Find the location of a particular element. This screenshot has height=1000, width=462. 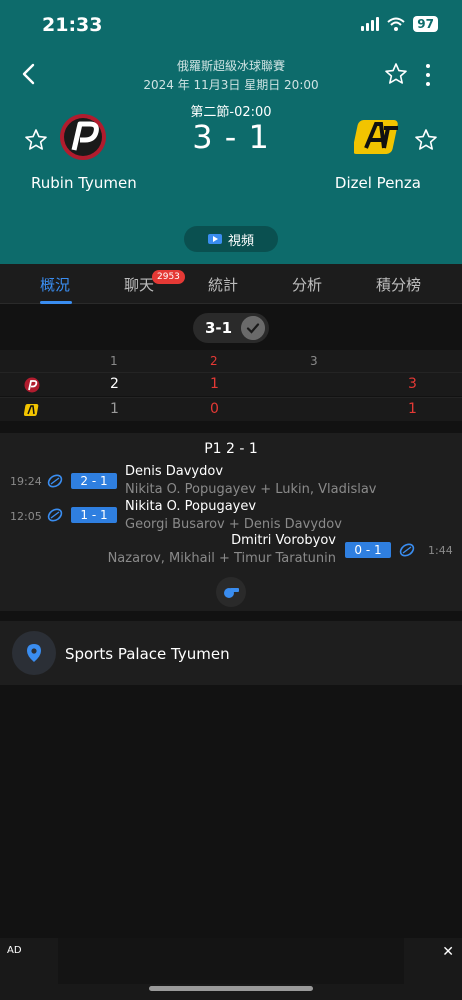

event-scorer: Denis Davydov is located at coordinates (174, 471).